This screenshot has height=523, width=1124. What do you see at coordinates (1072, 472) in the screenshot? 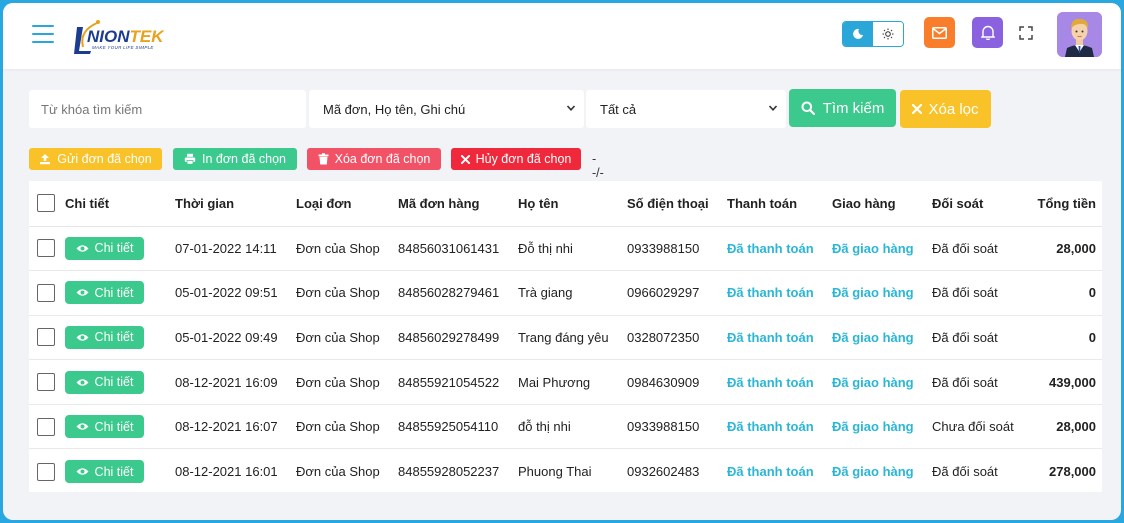
I see `total-cell: 278,000` at bounding box center [1072, 472].